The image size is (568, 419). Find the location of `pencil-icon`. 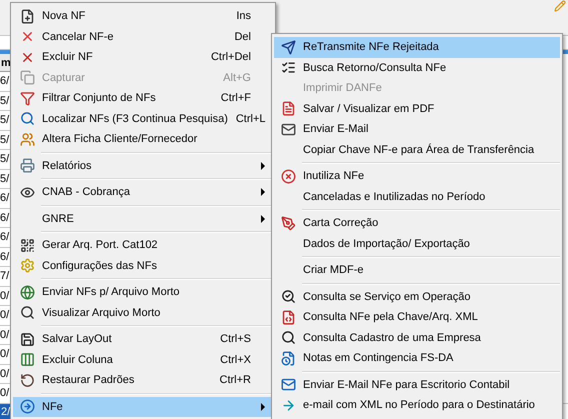

pencil-icon is located at coordinates (560, 6).